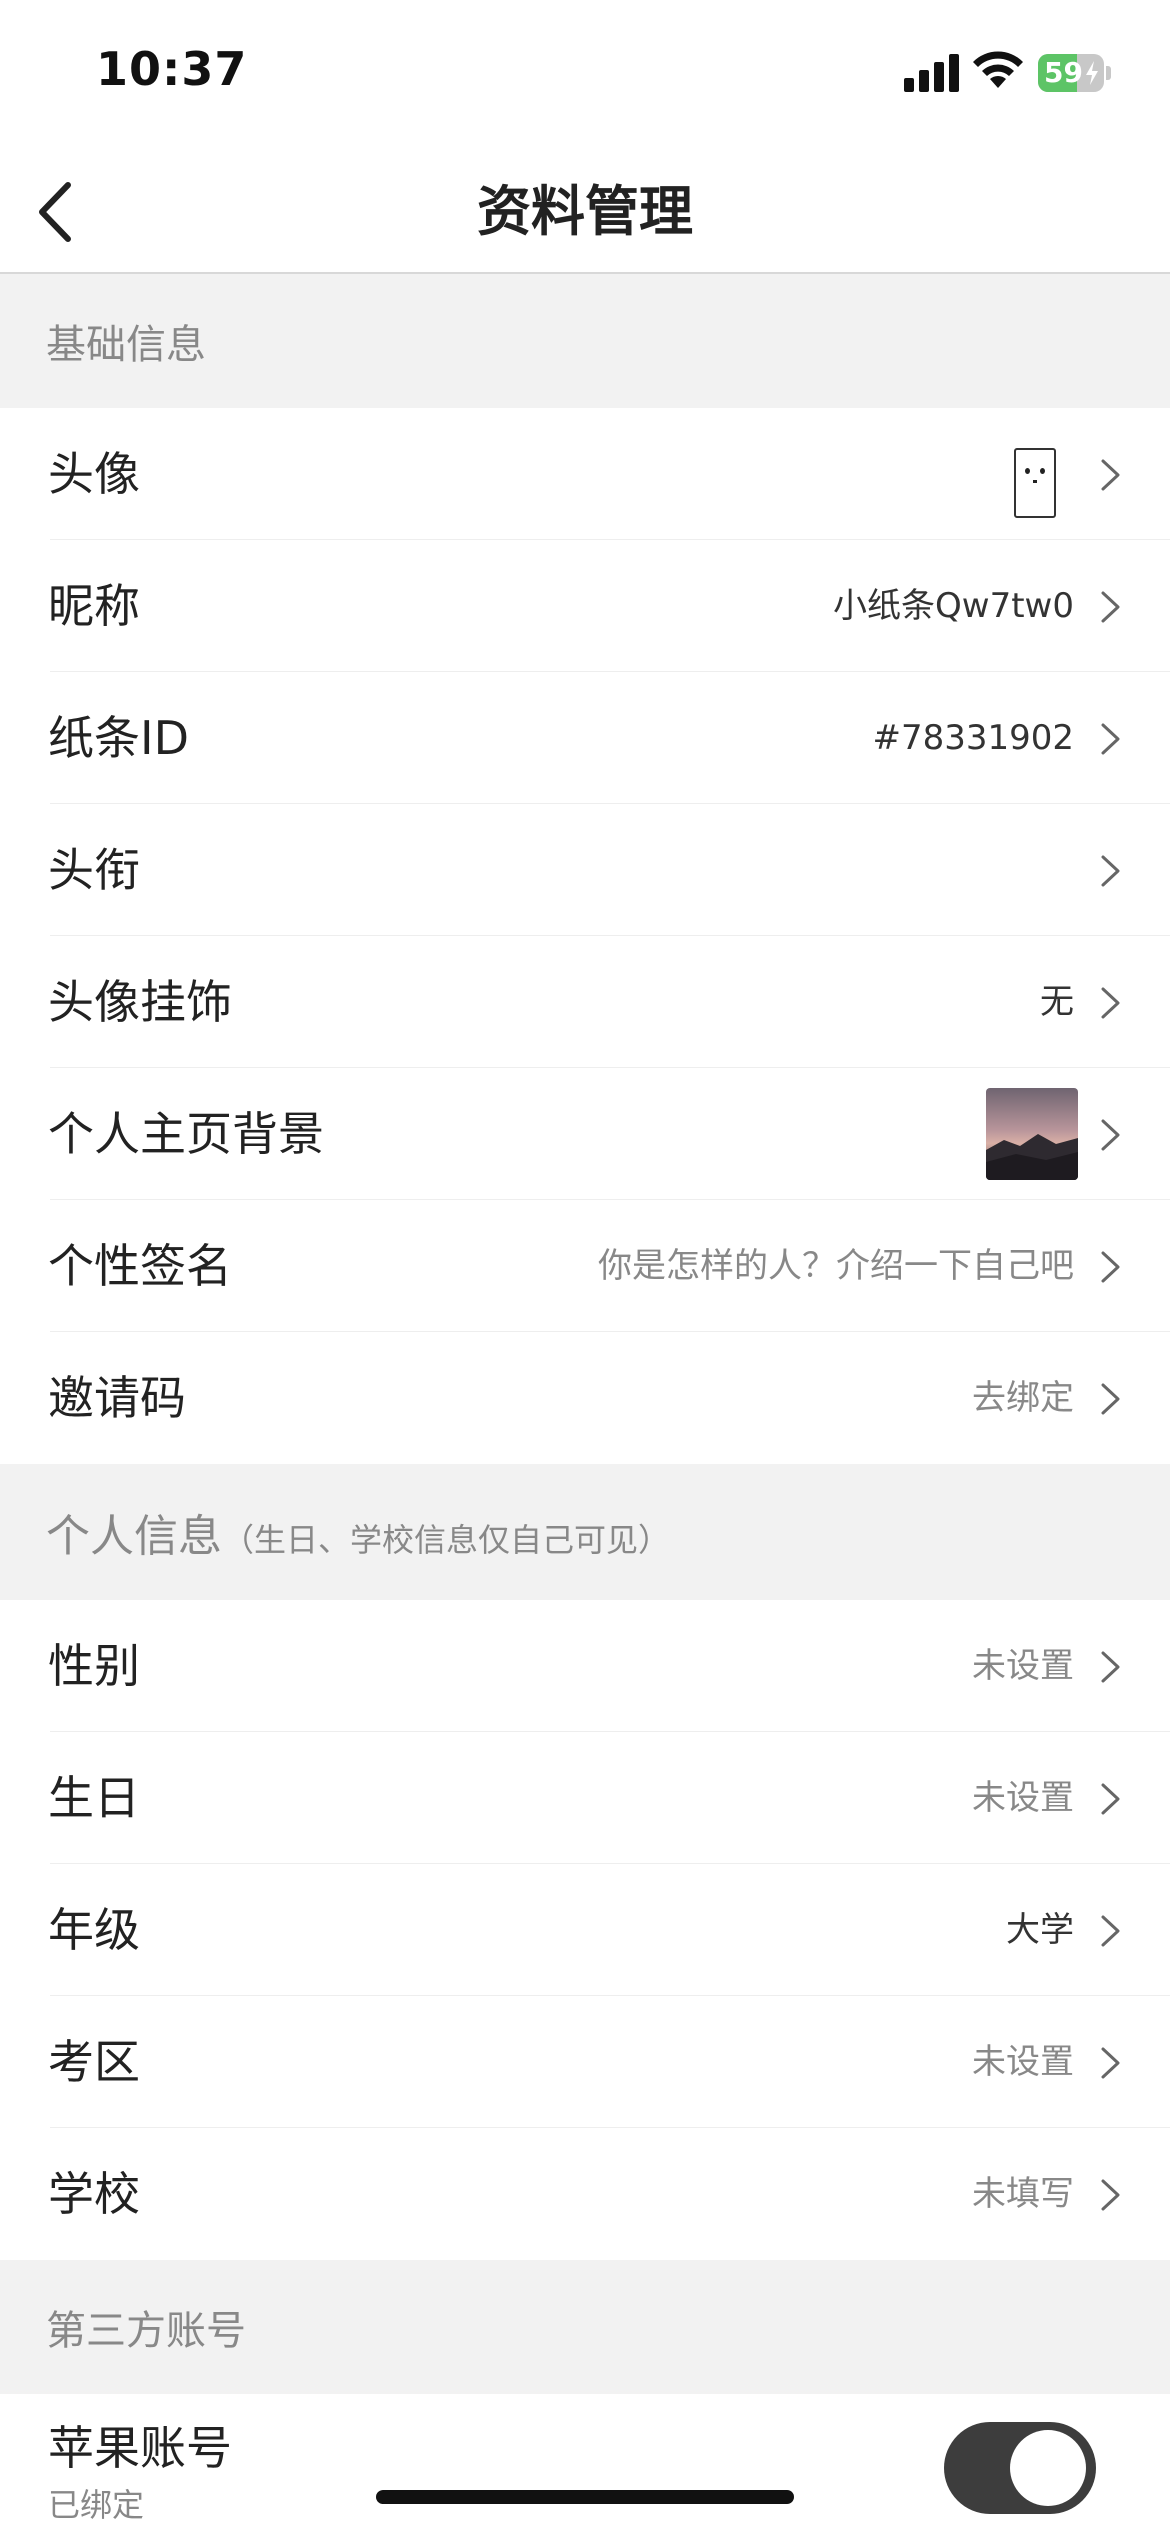  Describe the element at coordinates (1023, 2062) in the screenshot. I see `exam-region-value: 未设置` at that location.